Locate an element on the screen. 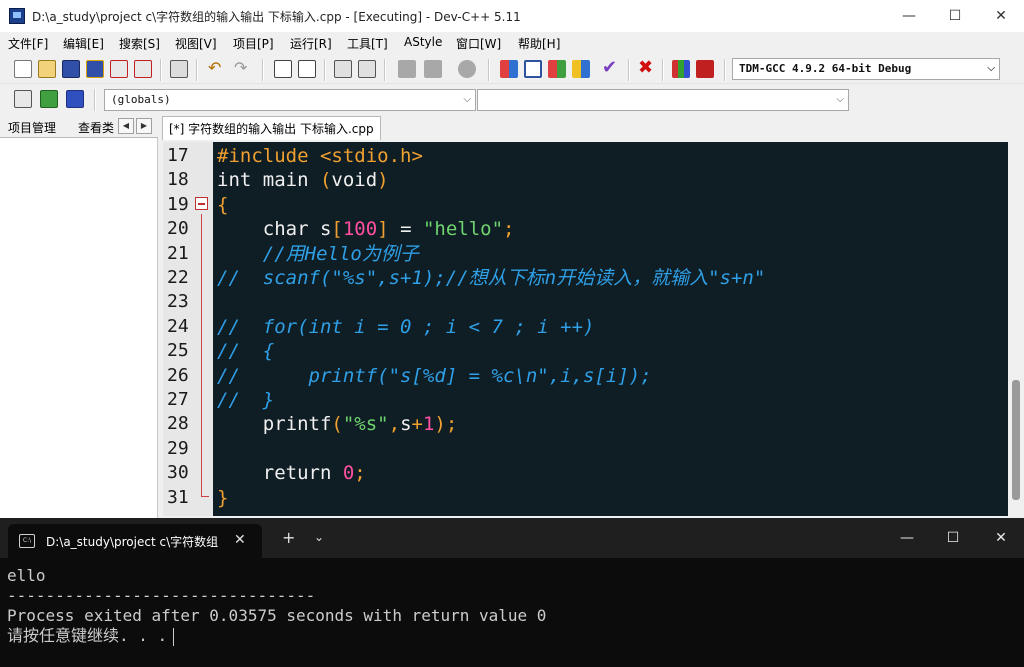  code-token: { is located at coordinates (223, 204).